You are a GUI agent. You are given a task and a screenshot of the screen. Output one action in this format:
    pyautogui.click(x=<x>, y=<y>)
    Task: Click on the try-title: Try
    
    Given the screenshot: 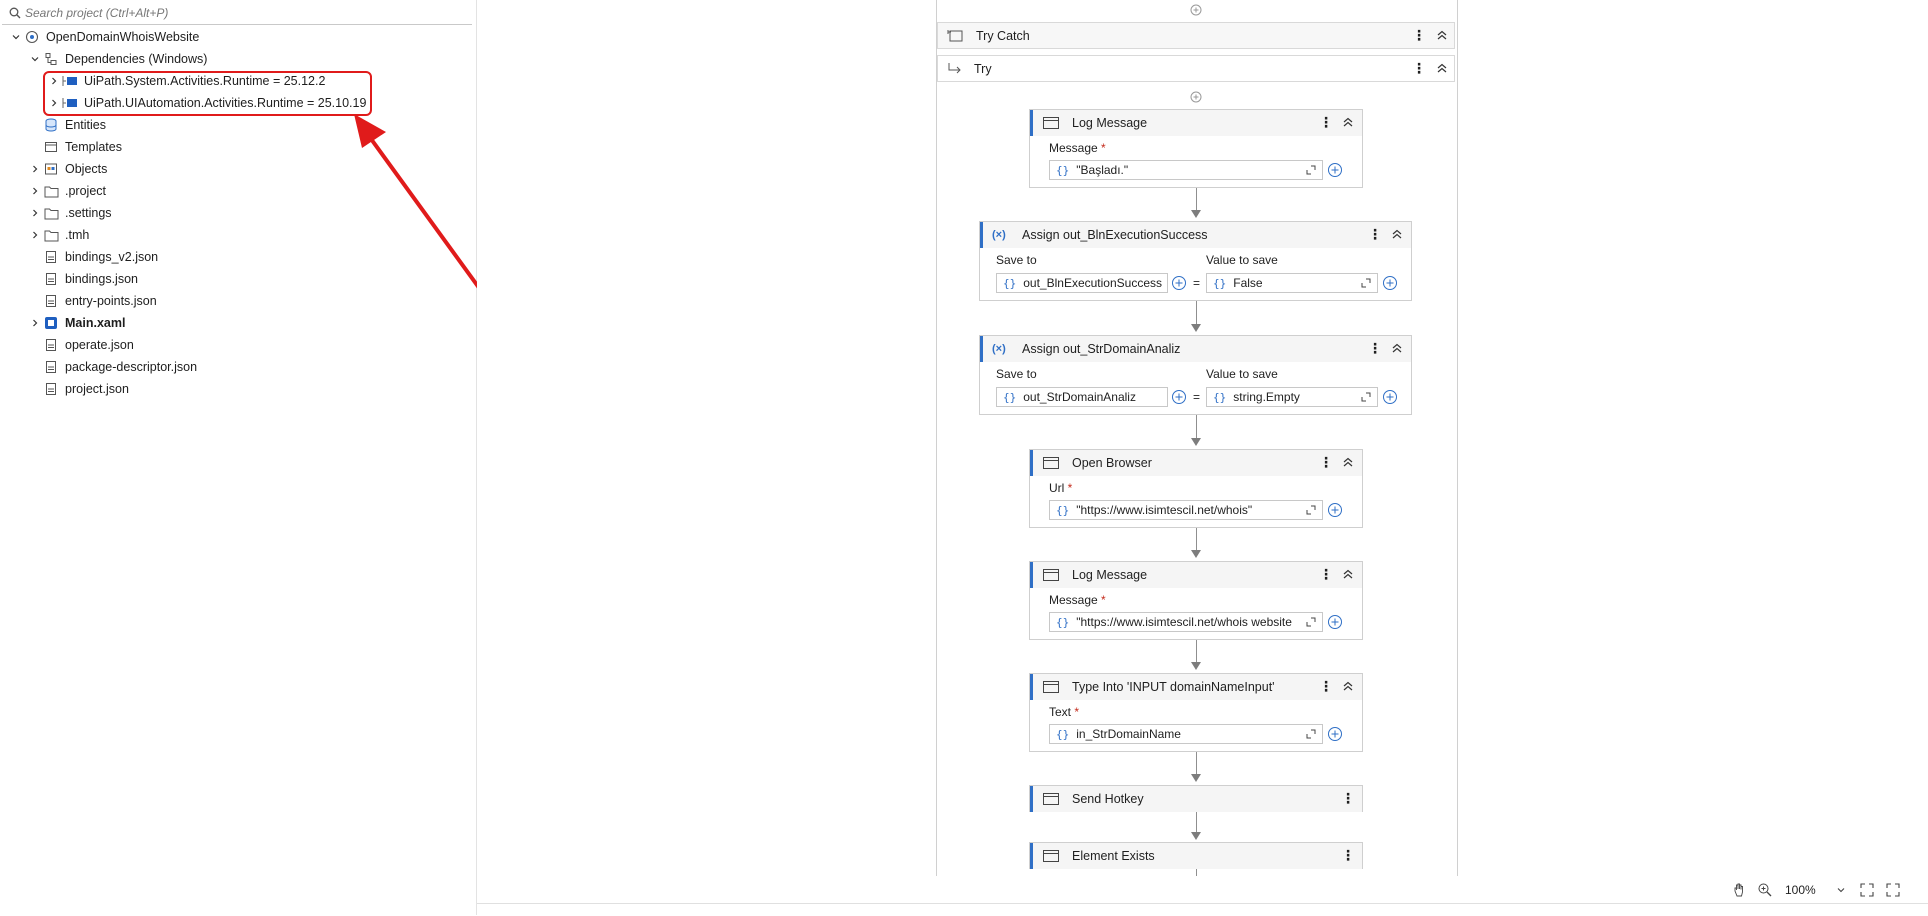 What is the action you would take?
    pyautogui.click(x=983, y=68)
    